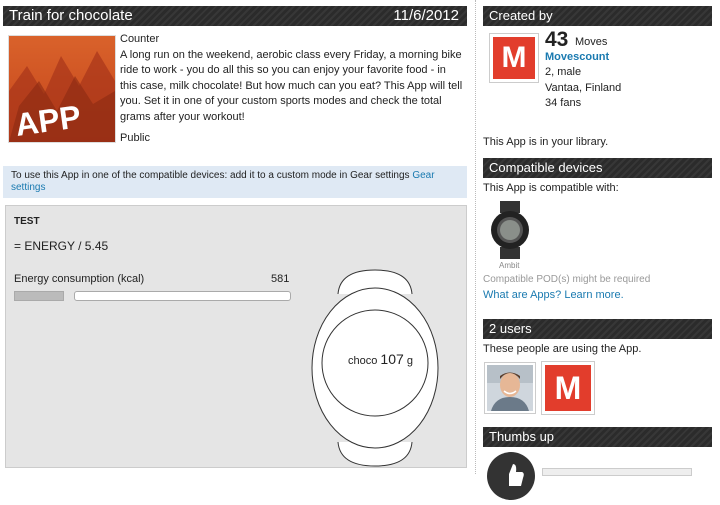 The height and width of the screenshot is (505, 720). Describe the element at coordinates (568, 388) in the screenshot. I see `user-avatar-2: M` at that location.